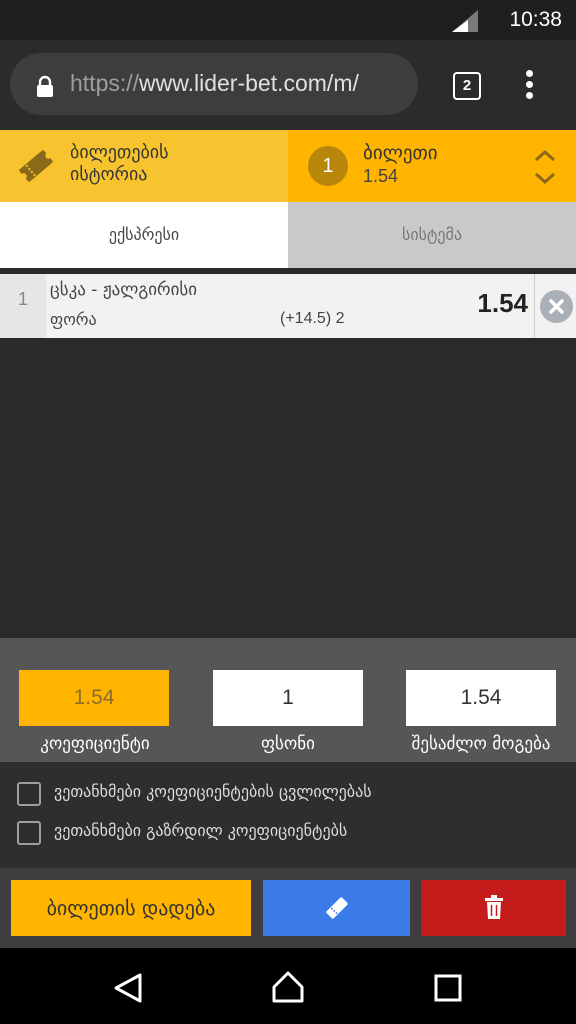 Image resolution: width=576 pixels, height=1024 pixels. Describe the element at coordinates (328, 166) in the screenshot. I see `ticket-count-badge: 1` at that location.